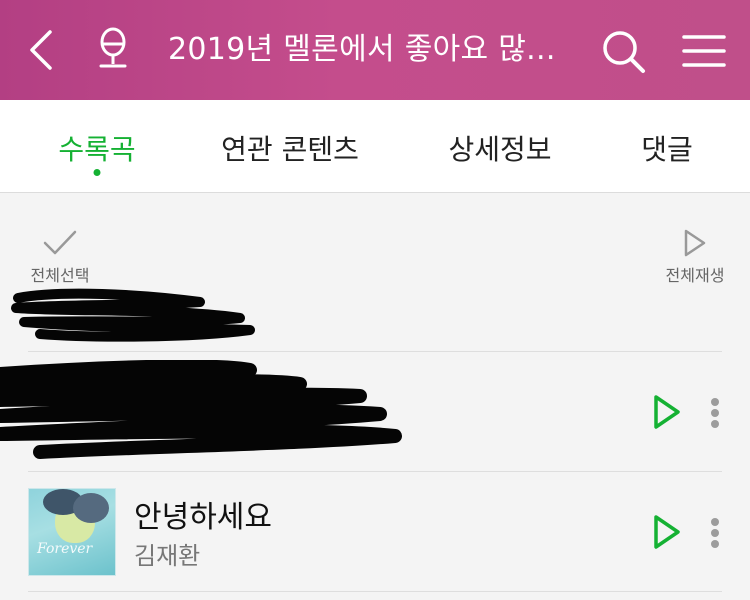  I want to click on select-all-label: 전체선택, so click(60, 275).